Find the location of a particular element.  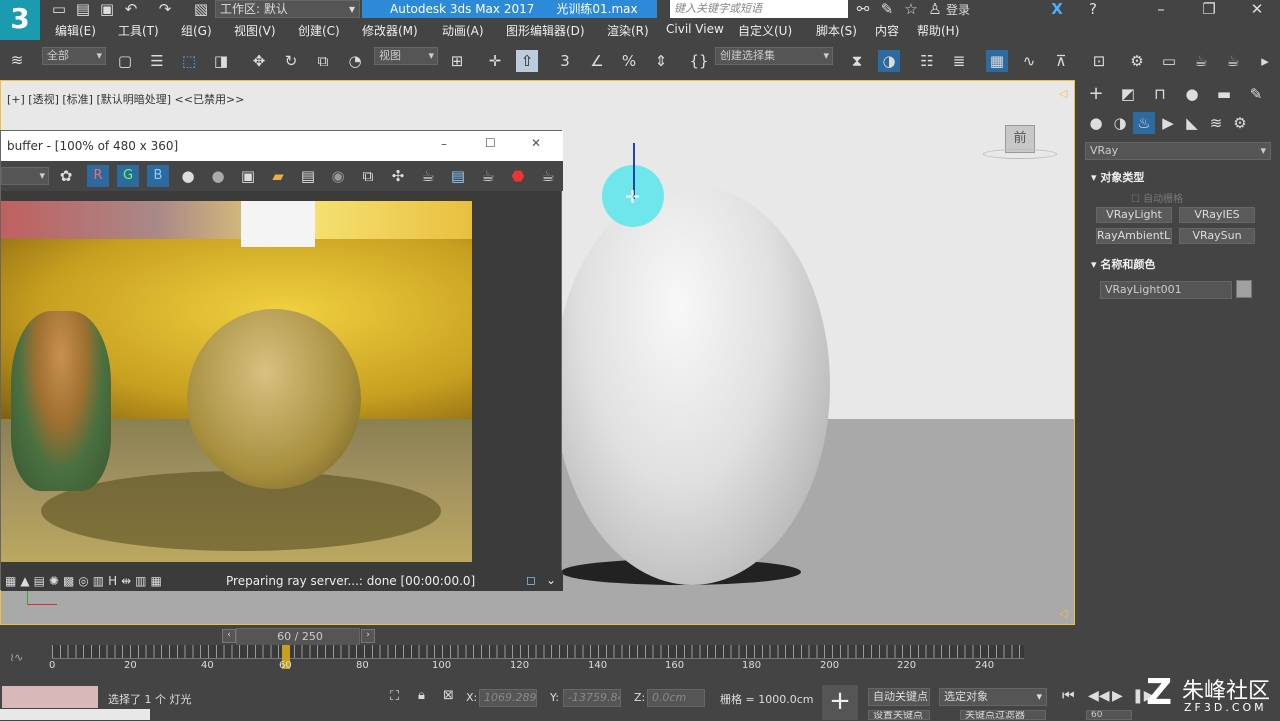

render-active-shade-icon: ▸ is located at coordinates (1265, 61).